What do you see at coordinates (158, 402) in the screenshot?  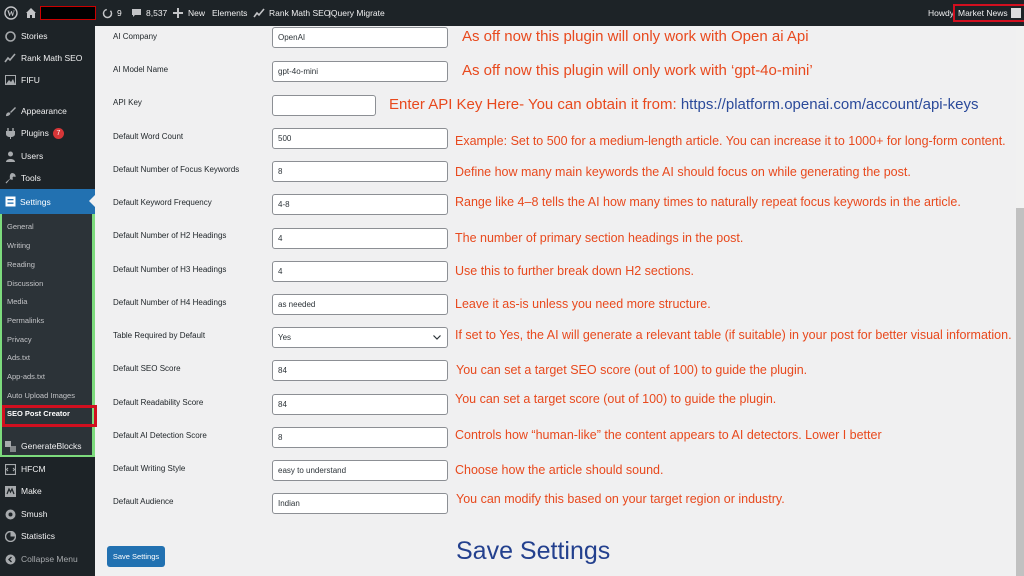 I see `field-label-readability-score: Default Readability Score` at bounding box center [158, 402].